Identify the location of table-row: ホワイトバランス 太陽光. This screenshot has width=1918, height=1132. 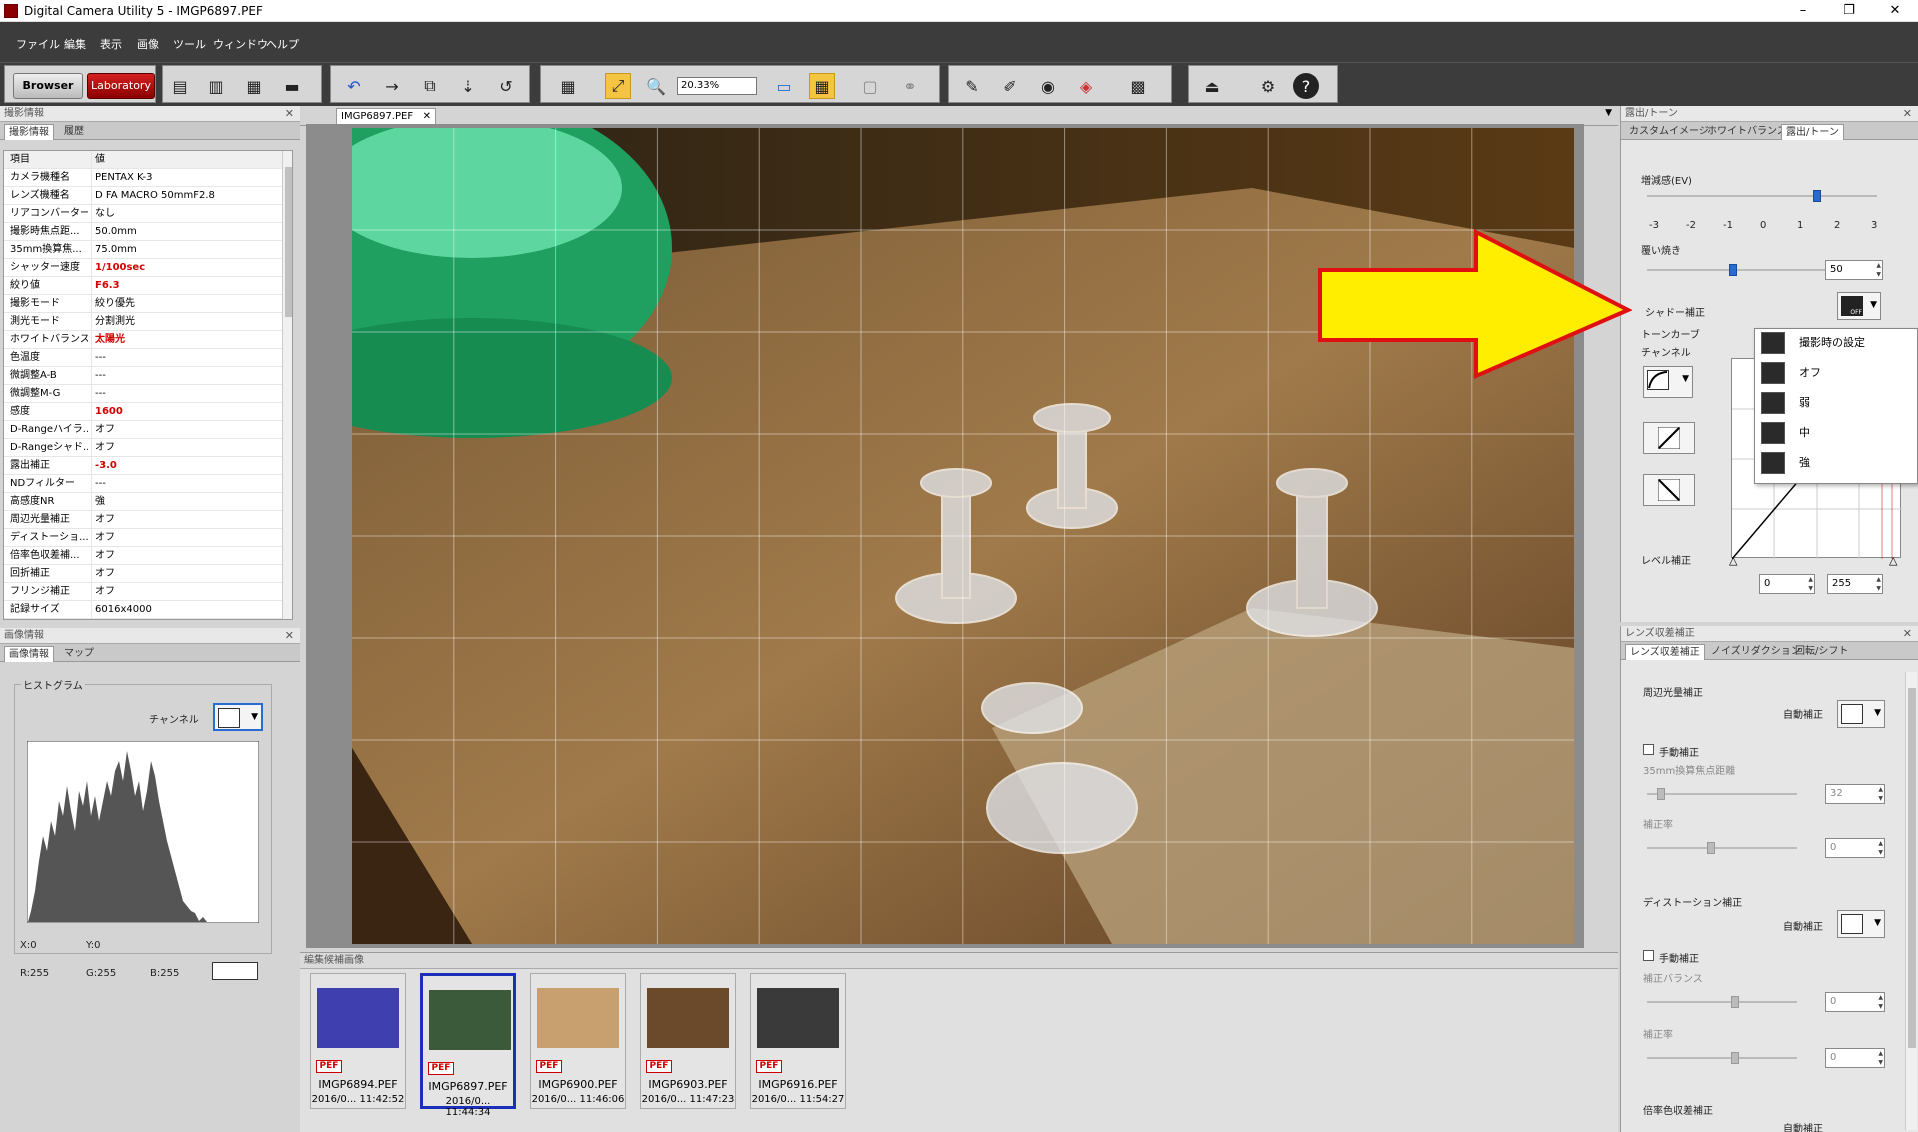
(143, 340).